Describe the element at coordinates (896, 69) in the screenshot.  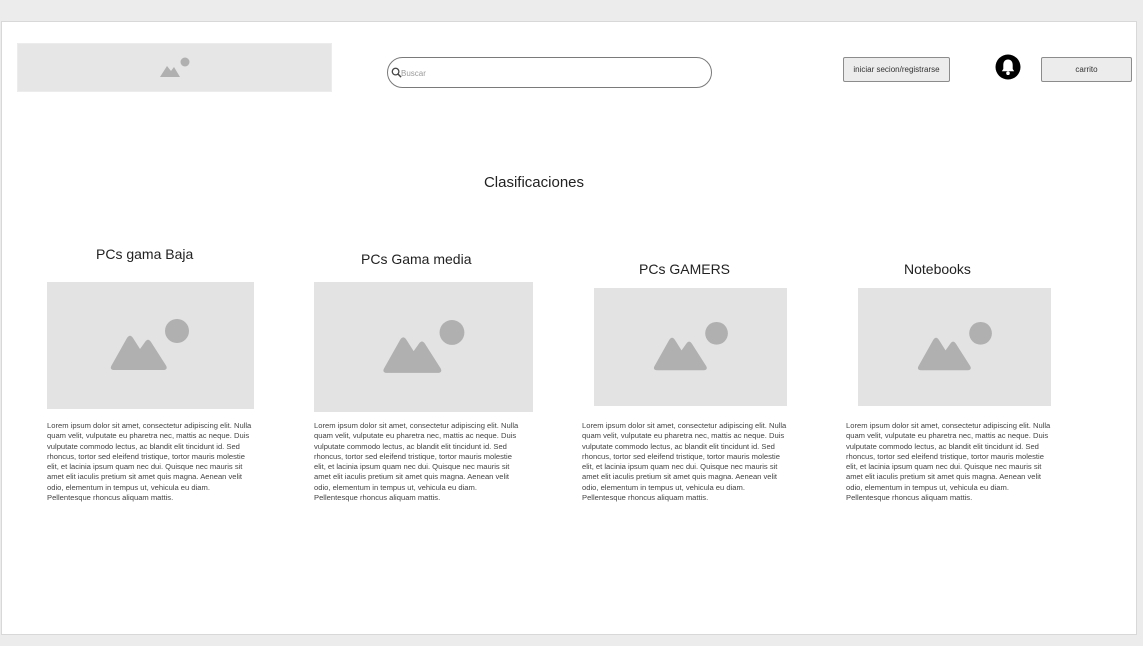
I see `login-register-button: iniciar secion/registrarse` at that location.